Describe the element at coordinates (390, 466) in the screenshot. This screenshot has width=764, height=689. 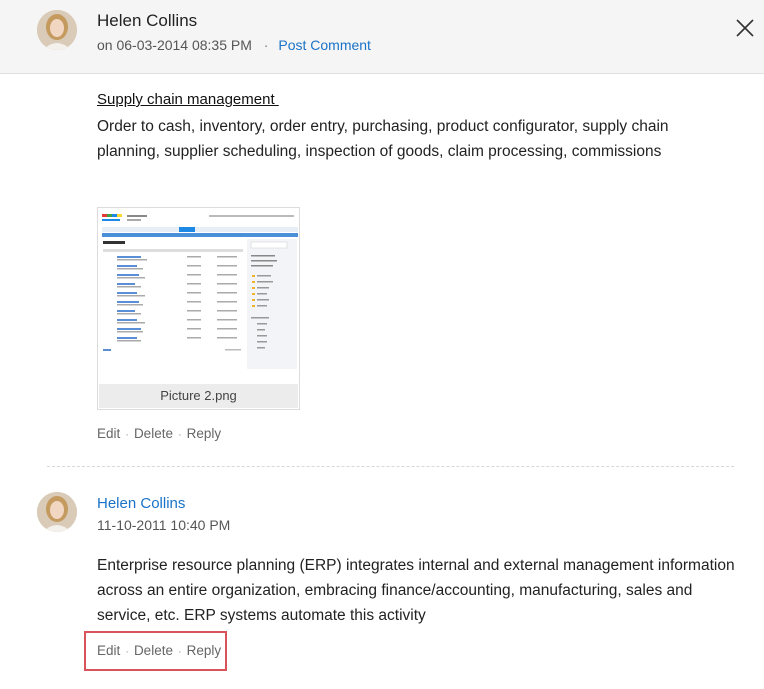
I see `divider` at that location.